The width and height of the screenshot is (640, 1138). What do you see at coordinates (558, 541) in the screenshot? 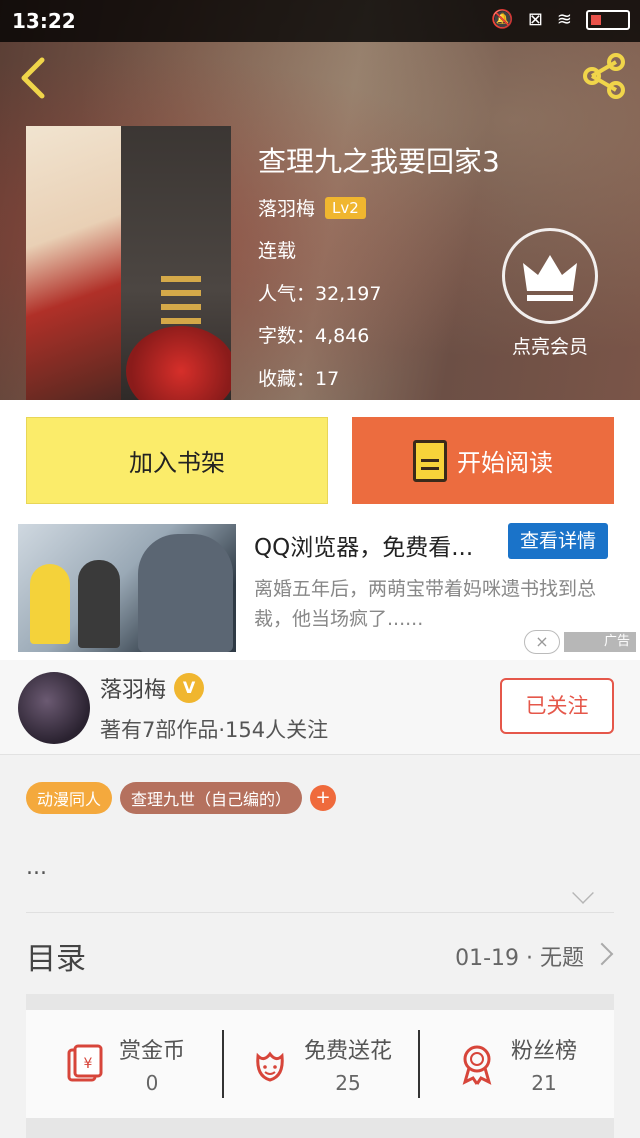
I see `ad-detail-button: 查看详情` at bounding box center [558, 541].